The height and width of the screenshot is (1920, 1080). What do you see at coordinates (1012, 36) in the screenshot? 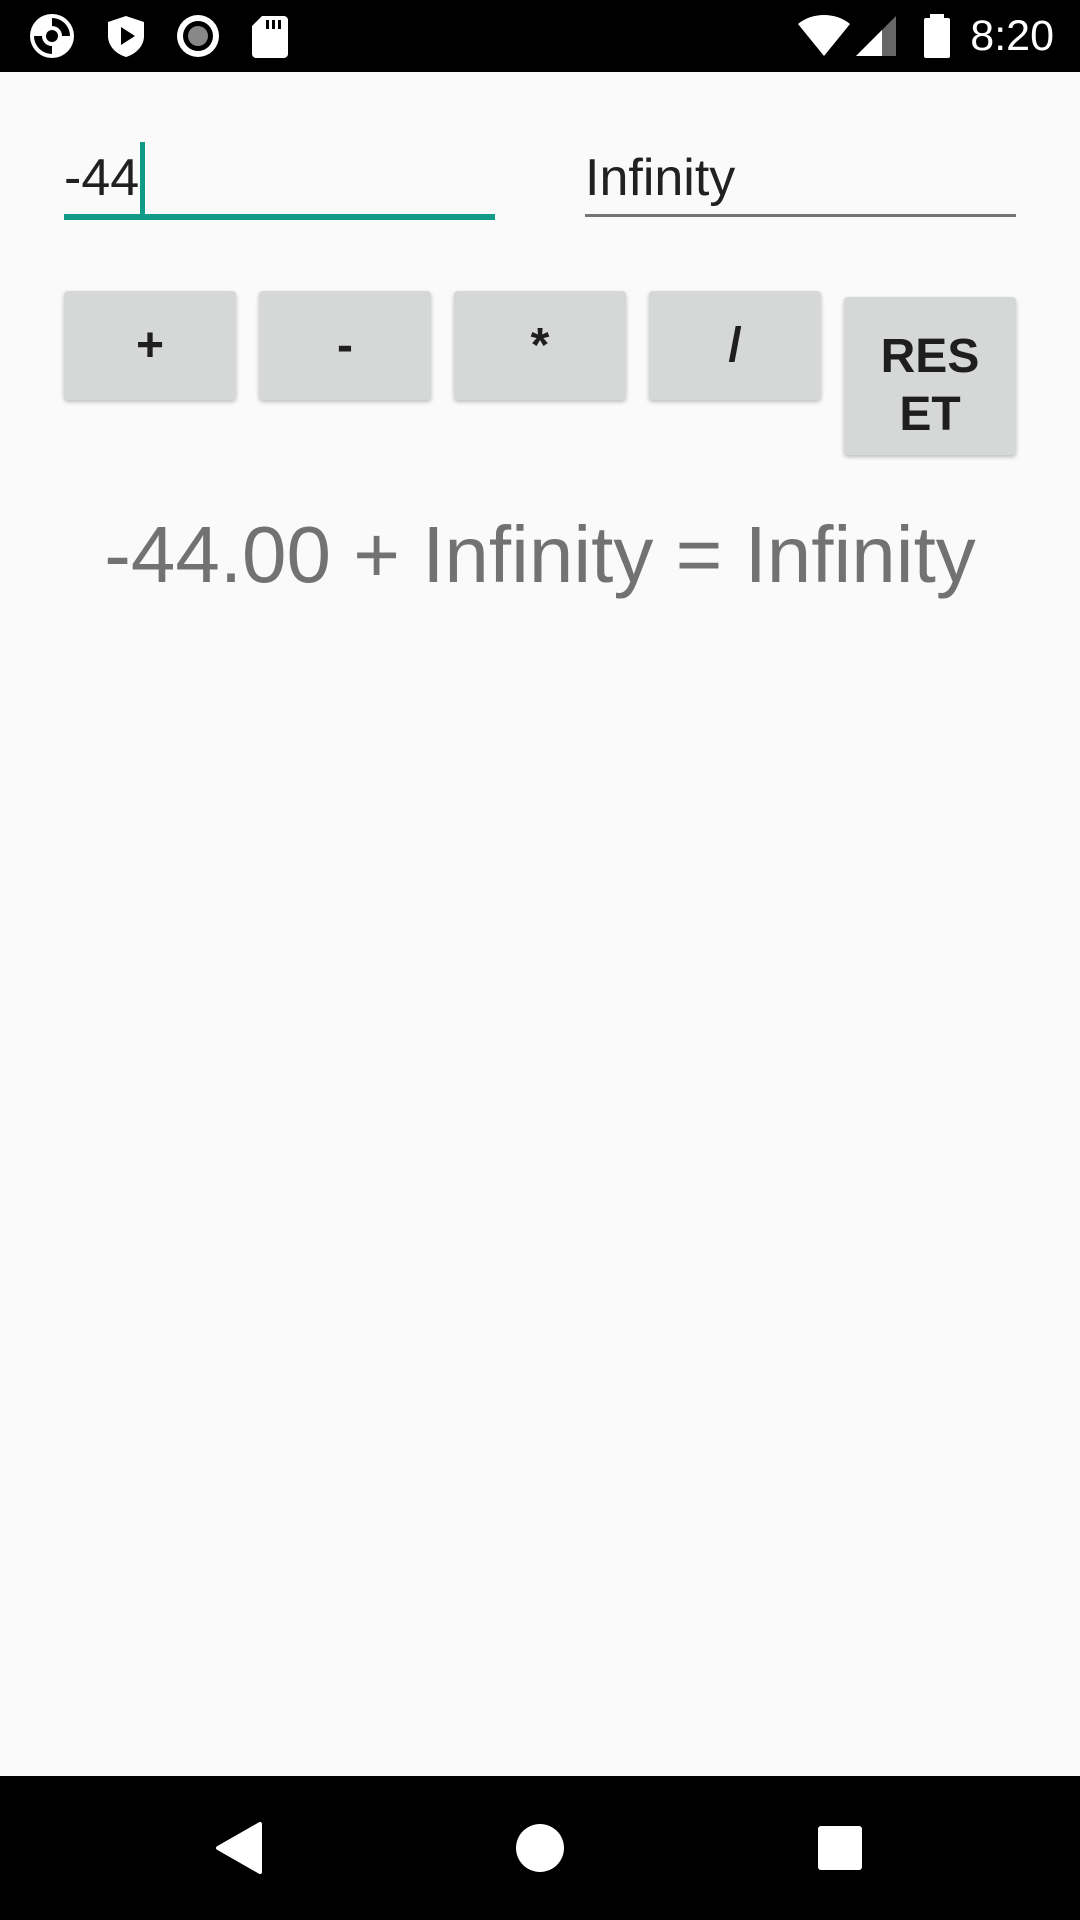
I see `status-time: 8:20` at bounding box center [1012, 36].